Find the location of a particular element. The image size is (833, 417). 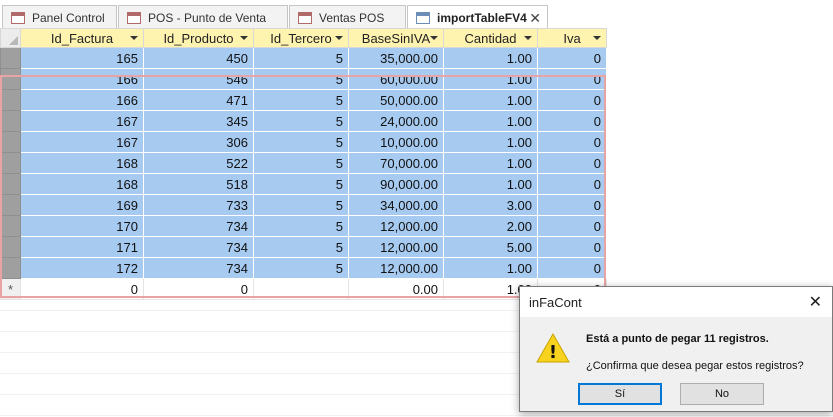

cell: 34,000.00 is located at coordinates (396, 205).